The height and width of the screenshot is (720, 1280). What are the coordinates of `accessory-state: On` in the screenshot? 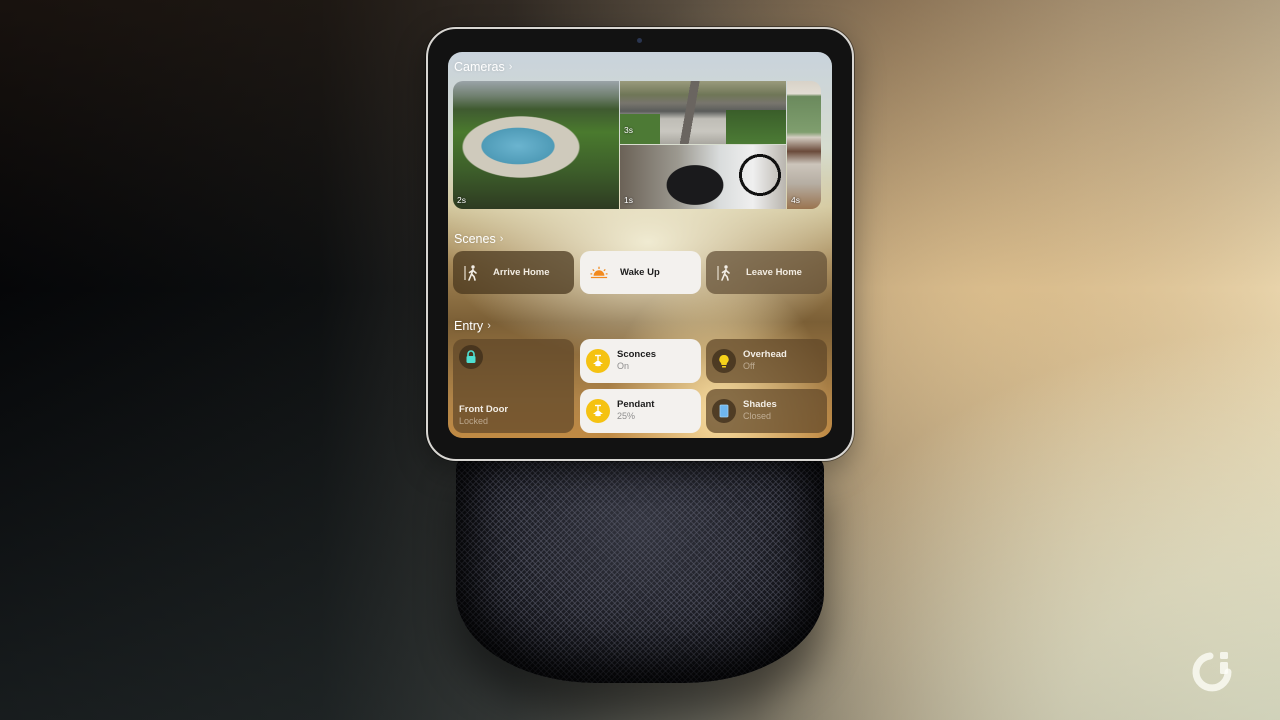 It's located at (623, 366).